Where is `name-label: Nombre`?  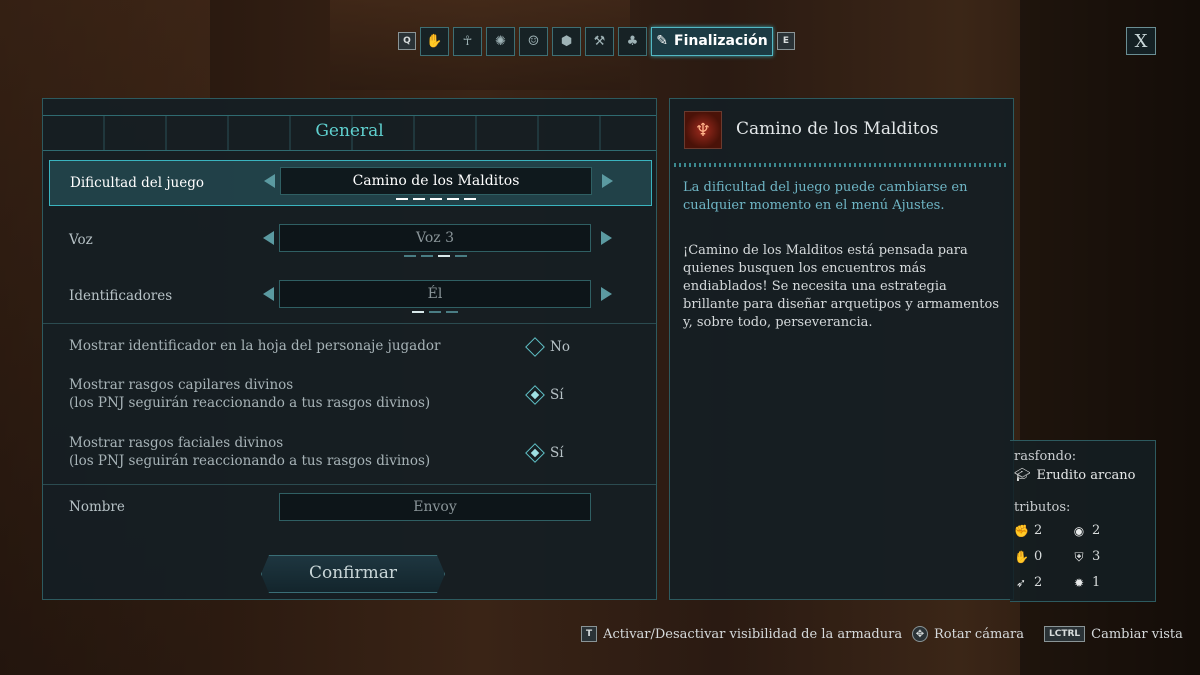 name-label: Nombre is located at coordinates (97, 507).